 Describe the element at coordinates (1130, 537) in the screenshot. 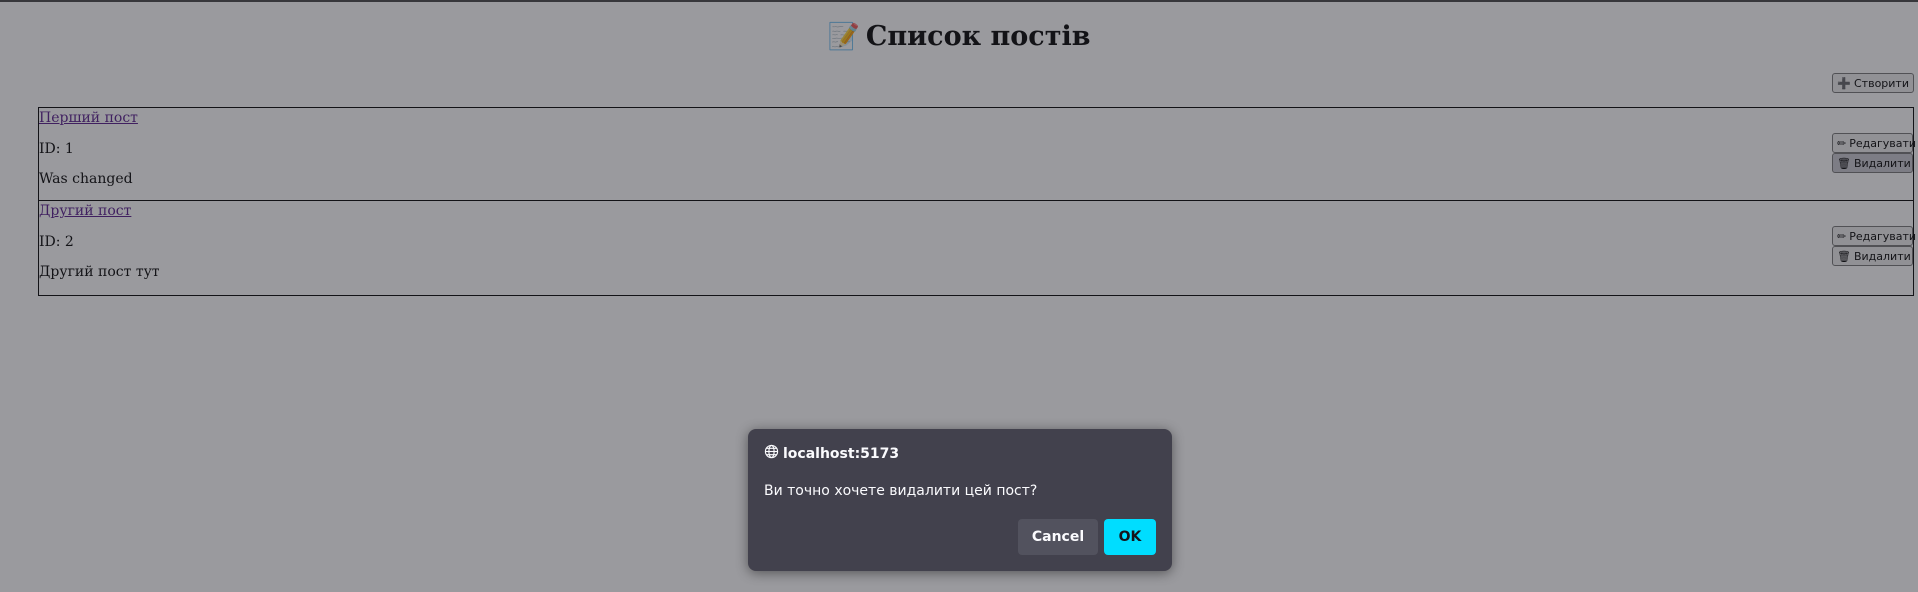

I see `ok-button: OK` at that location.